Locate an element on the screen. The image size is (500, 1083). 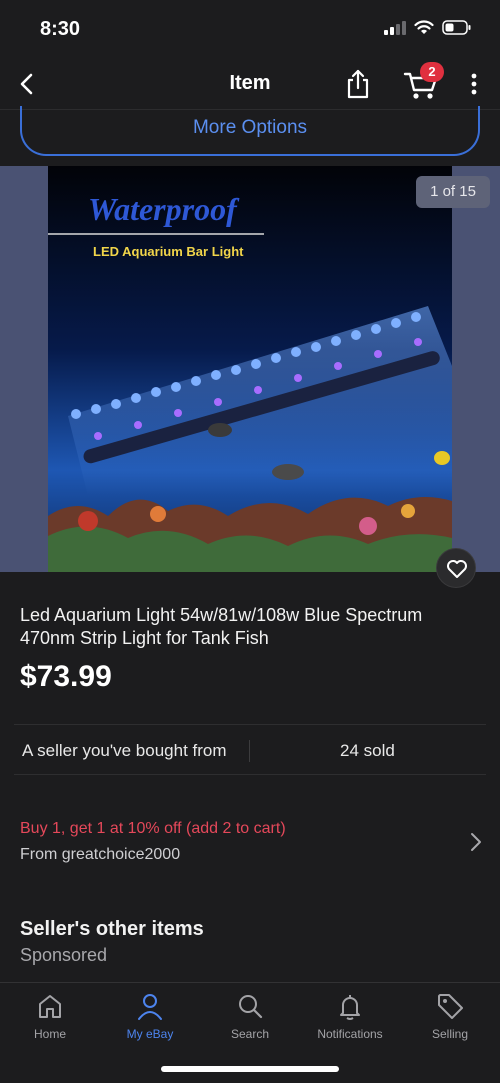
back-chevron-icon is located at coordinates (28, 84).